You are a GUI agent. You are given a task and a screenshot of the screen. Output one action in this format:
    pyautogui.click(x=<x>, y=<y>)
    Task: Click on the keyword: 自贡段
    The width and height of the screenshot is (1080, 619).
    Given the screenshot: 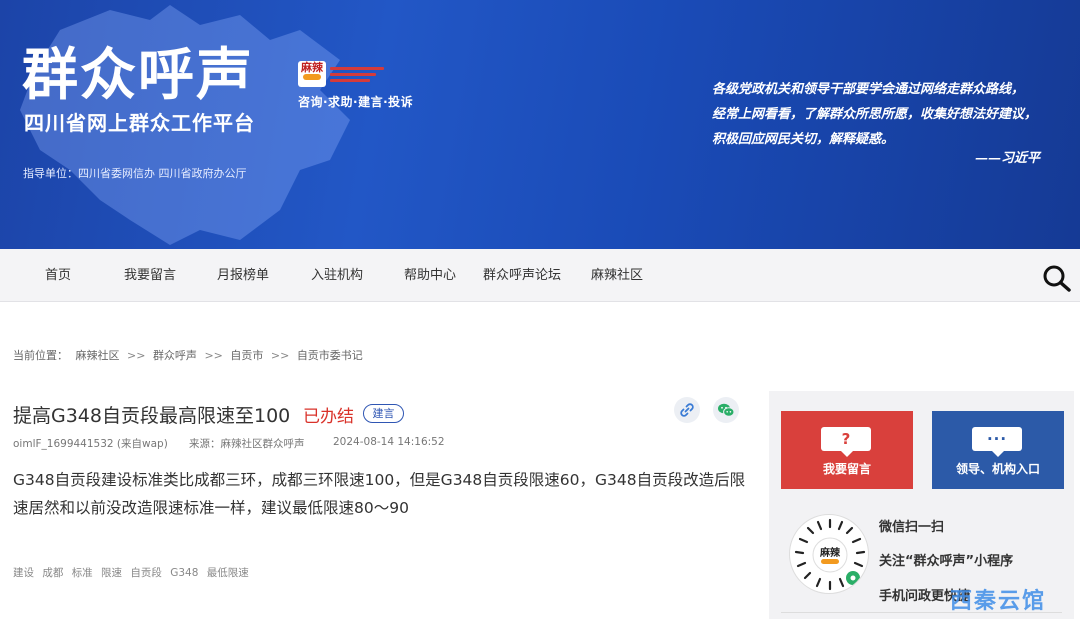 What is the action you would take?
    pyautogui.click(x=146, y=573)
    